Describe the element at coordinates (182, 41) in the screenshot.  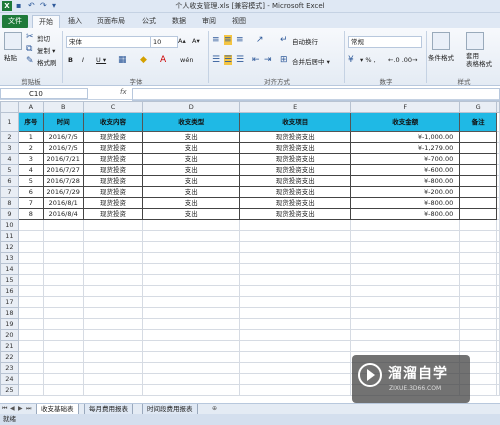
I see `grow-font-button: A▴` at that location.